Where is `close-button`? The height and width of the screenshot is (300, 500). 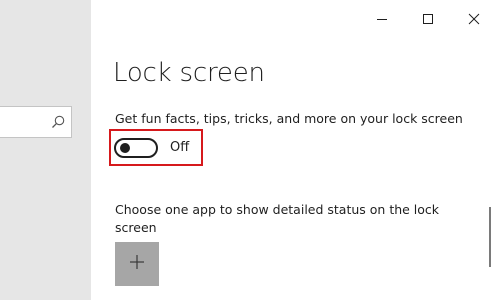 close-button is located at coordinates (474, 19).